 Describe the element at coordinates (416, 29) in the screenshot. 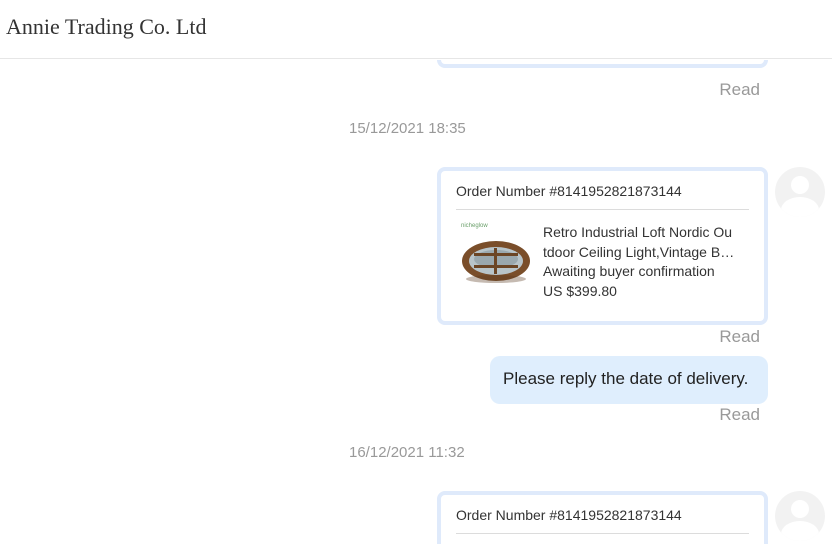

I see `chat-header: Annie Trading Co. Ltd` at that location.